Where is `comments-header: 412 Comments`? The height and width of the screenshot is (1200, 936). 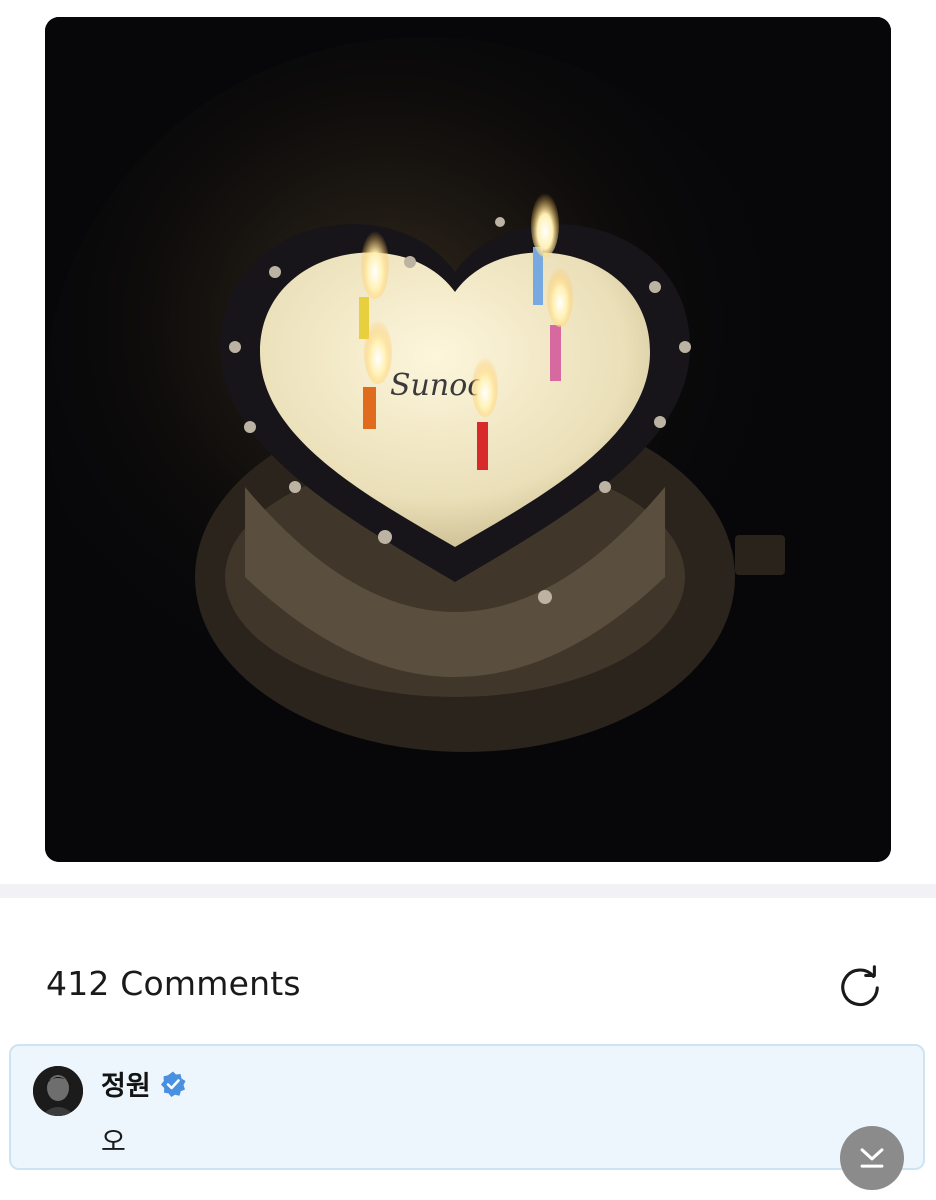
comments-header: 412 Comments is located at coordinates (468, 971).